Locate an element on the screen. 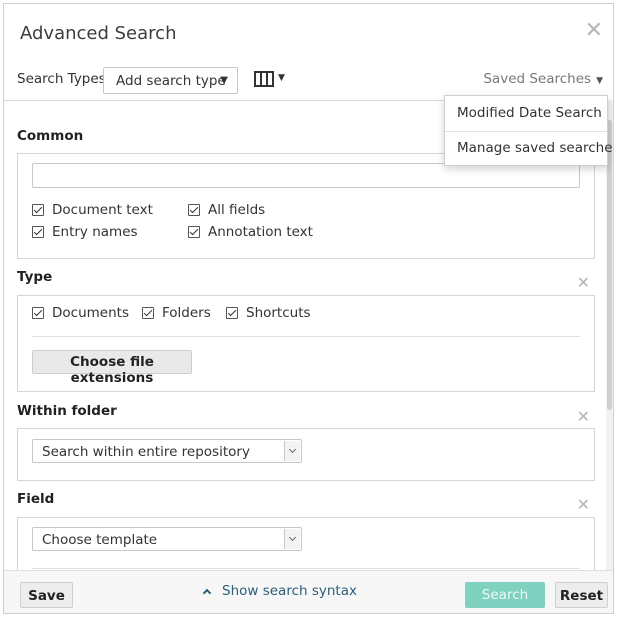 The width and height of the screenshot is (618, 618). add-search-type-label: Add search type is located at coordinates (171, 81).